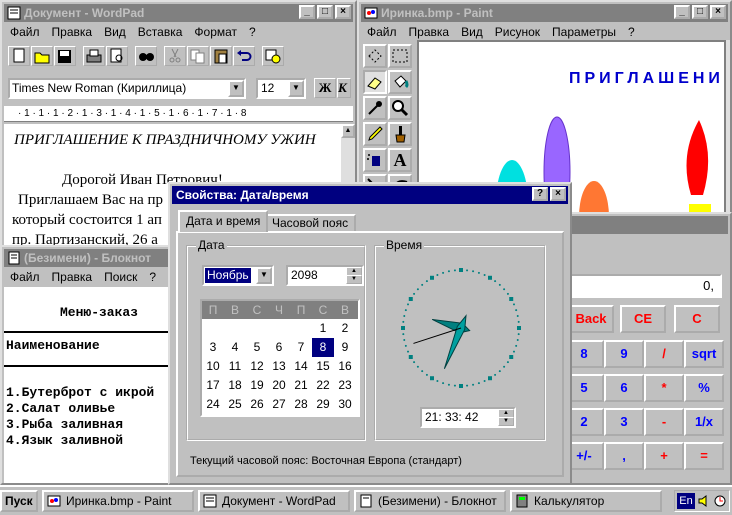  I want to click on wordpad-titlebar: Документ - WordPad _ □ ×, so click(178, 13).